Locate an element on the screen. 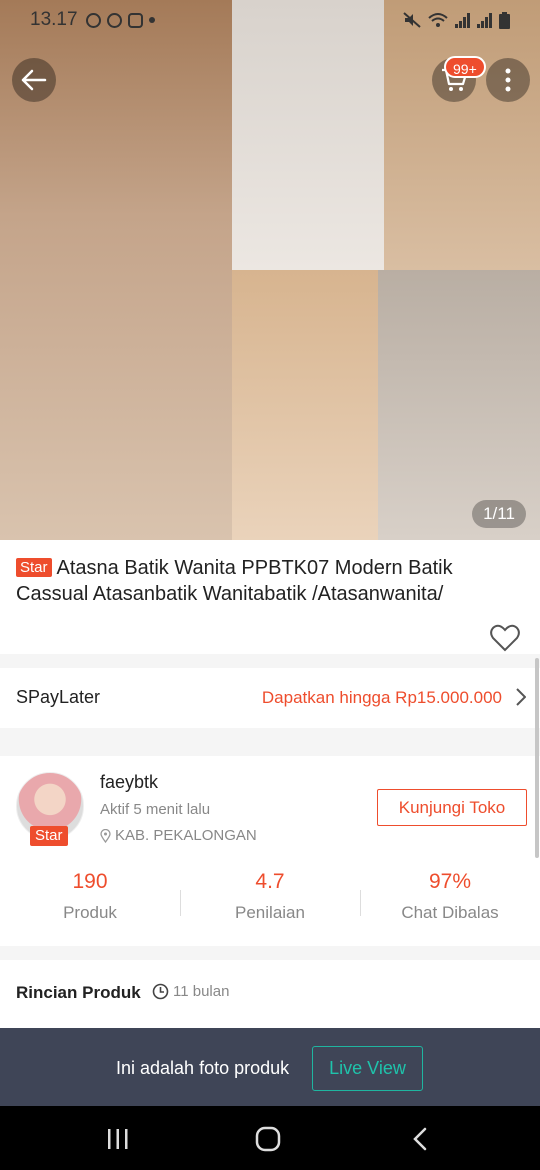  stat-label: Penilaian is located at coordinates (270, 912).